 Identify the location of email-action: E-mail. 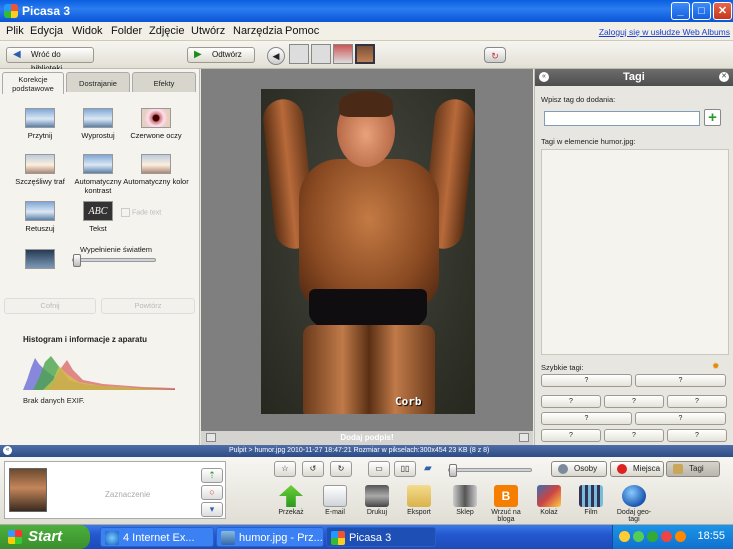
(335, 500).